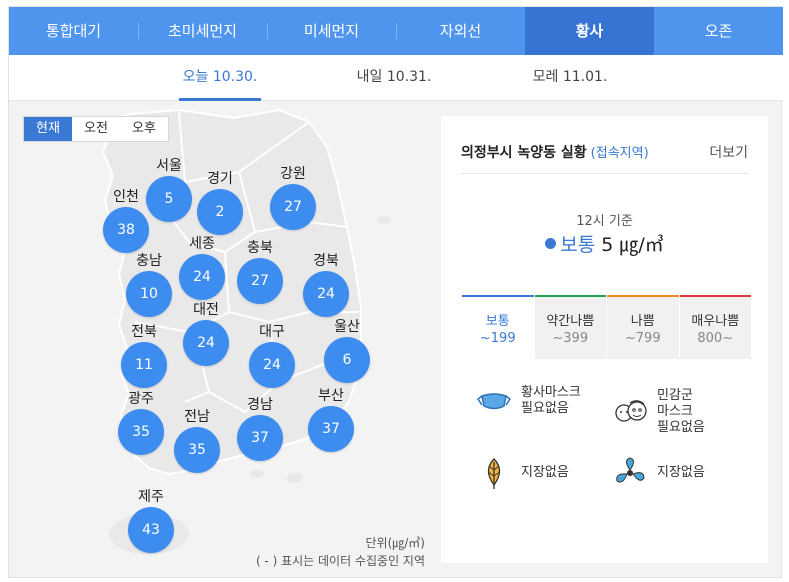 This screenshot has width=789, height=582. Describe the element at coordinates (497, 321) in the screenshot. I see `grade-name: 보통` at that location.